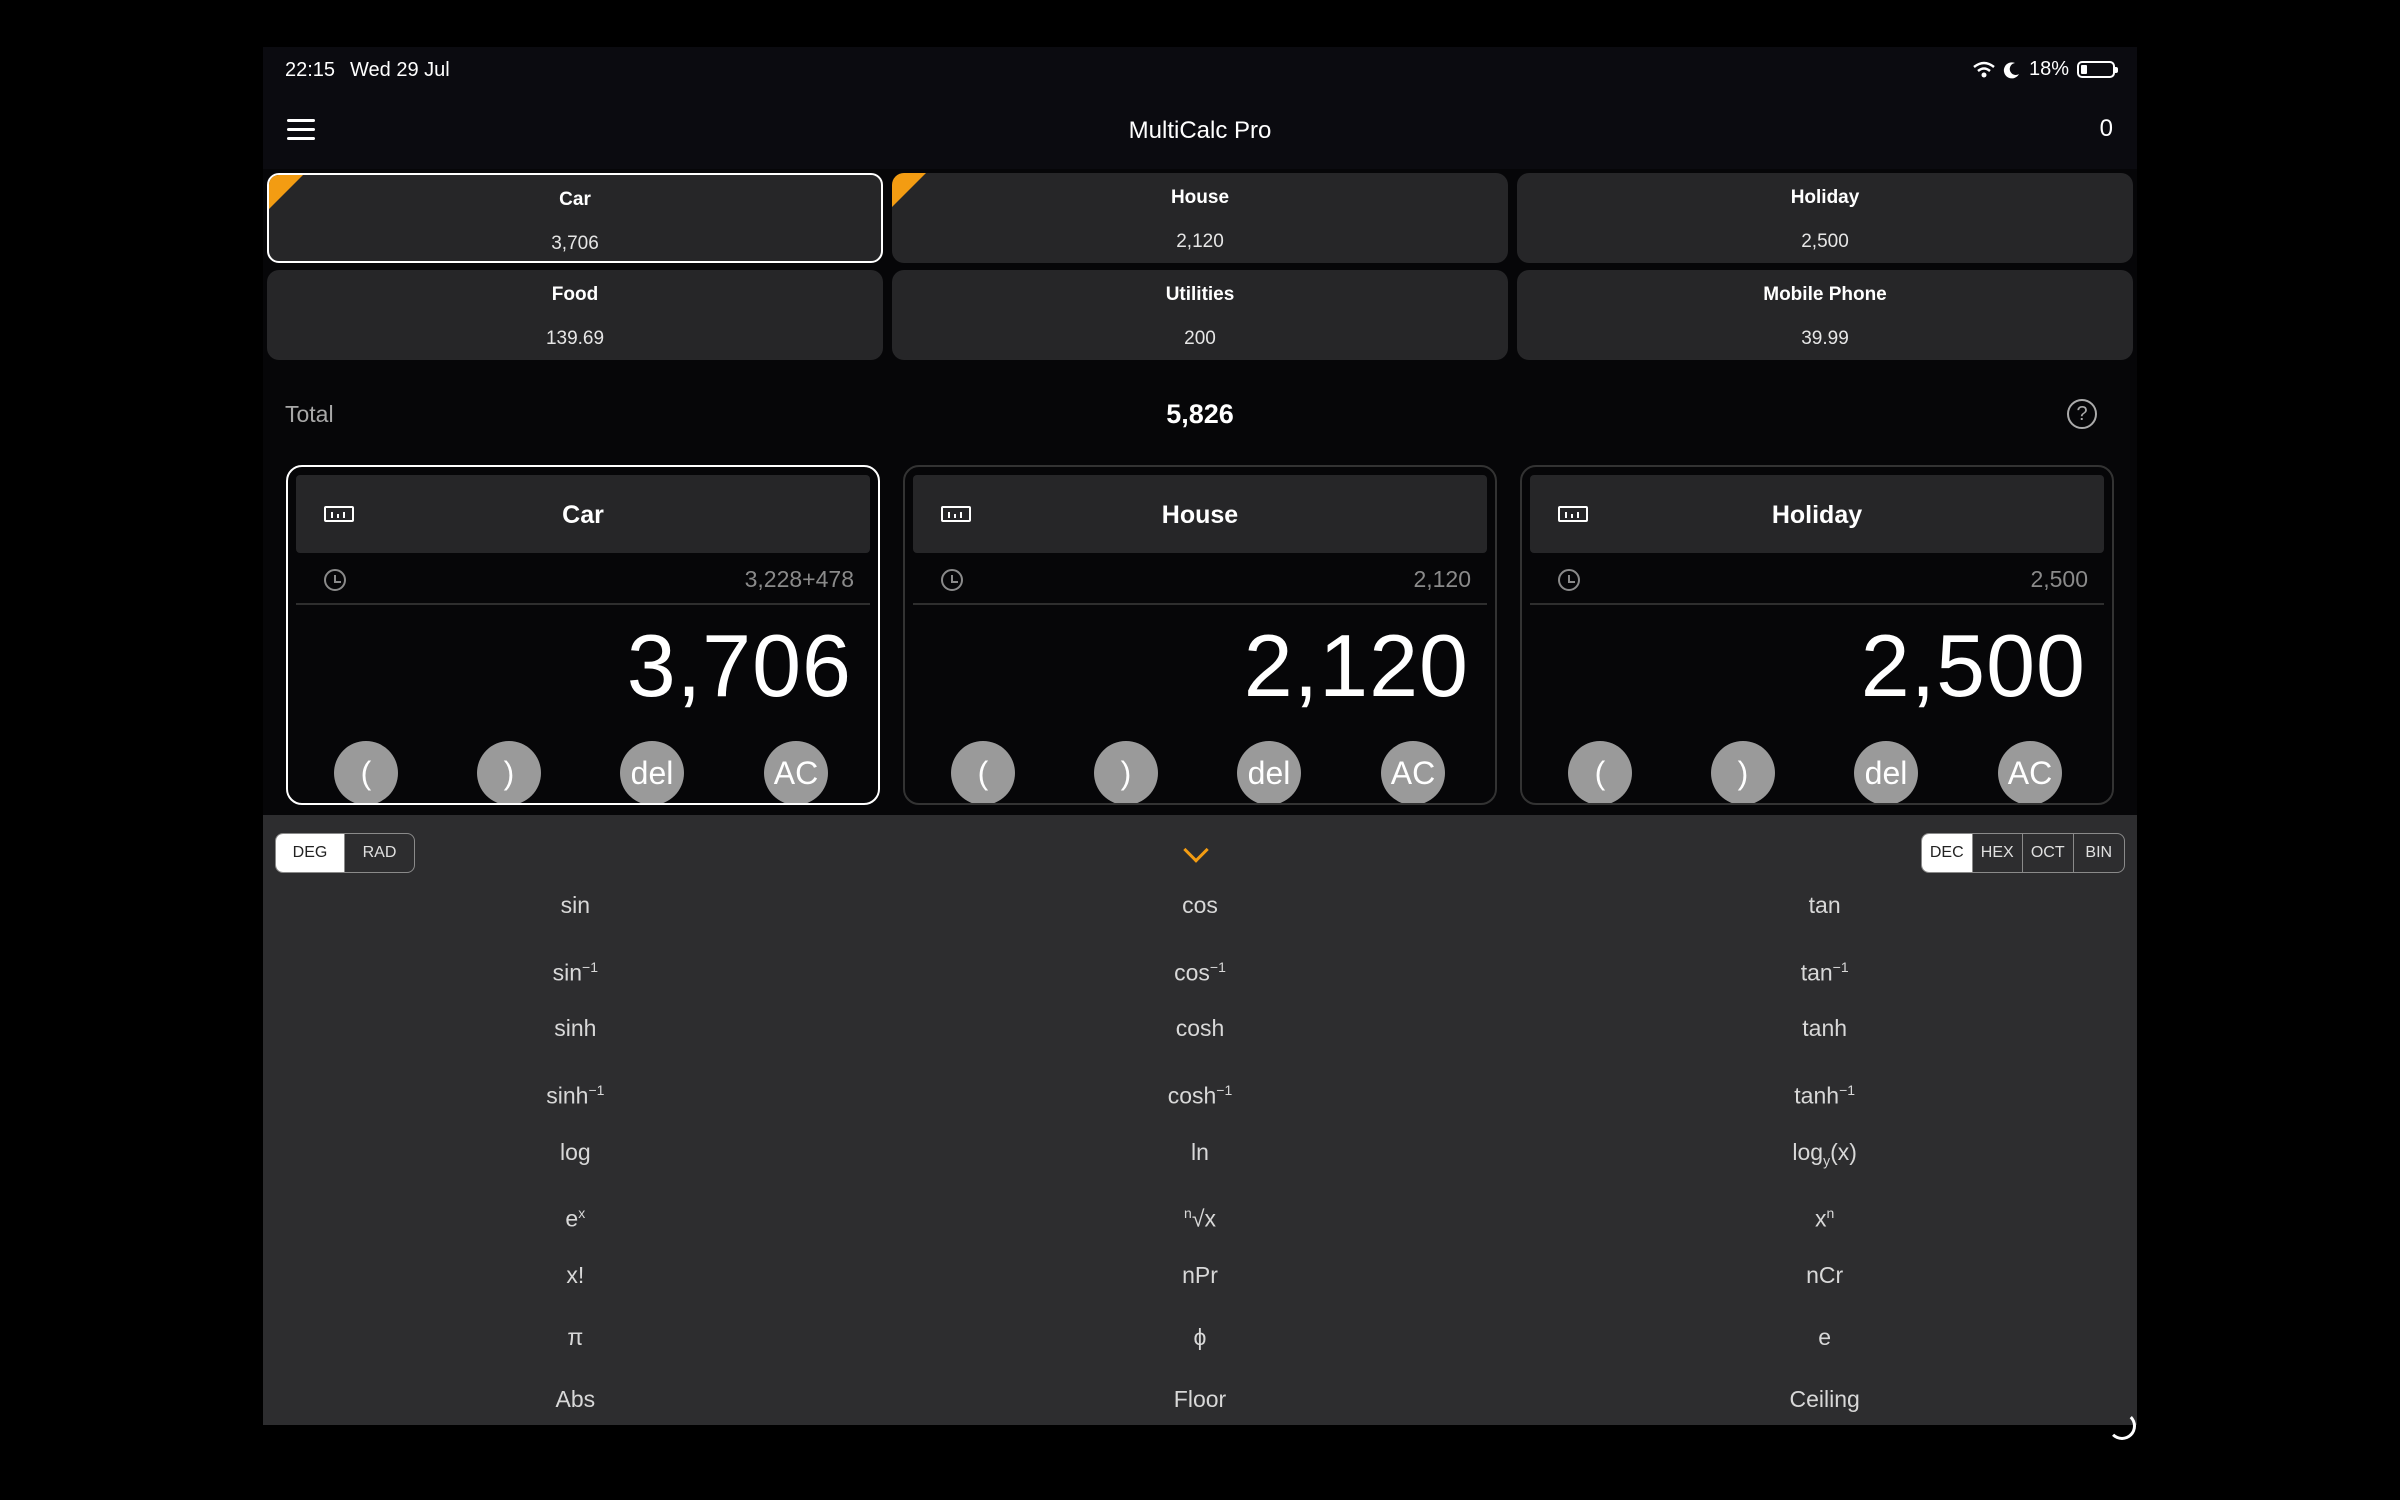  What do you see at coordinates (2106, 129) in the screenshot?
I see `nav-count: 0` at bounding box center [2106, 129].